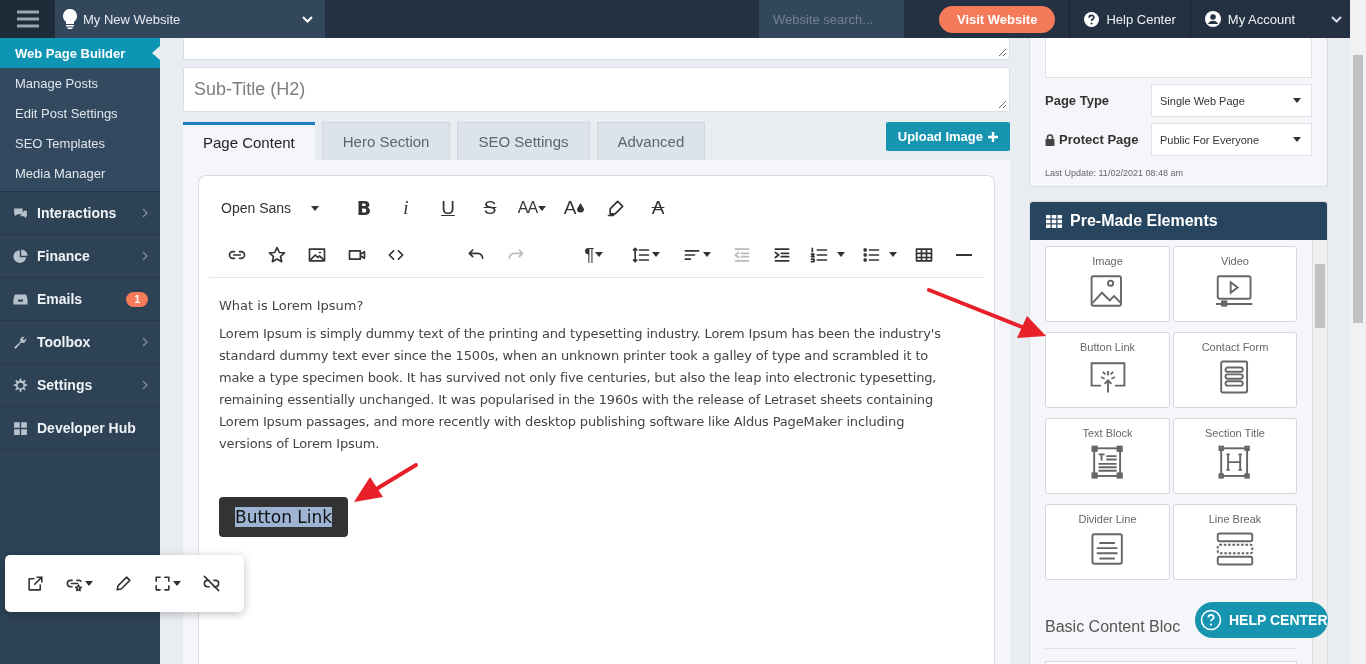  What do you see at coordinates (137, 299) in the screenshot?
I see `count-badge: 1` at bounding box center [137, 299].